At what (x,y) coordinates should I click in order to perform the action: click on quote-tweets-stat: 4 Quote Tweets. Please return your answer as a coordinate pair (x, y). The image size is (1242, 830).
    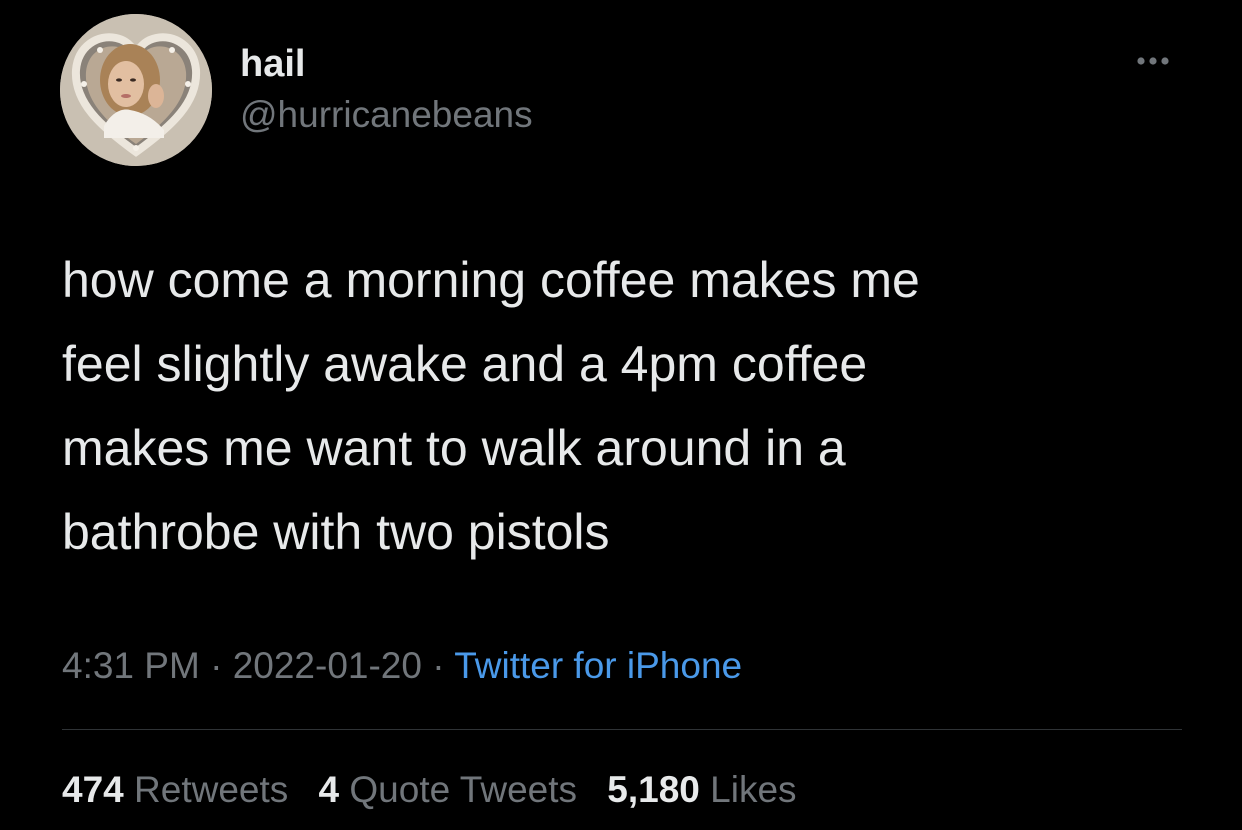
    Looking at the image, I should click on (448, 790).